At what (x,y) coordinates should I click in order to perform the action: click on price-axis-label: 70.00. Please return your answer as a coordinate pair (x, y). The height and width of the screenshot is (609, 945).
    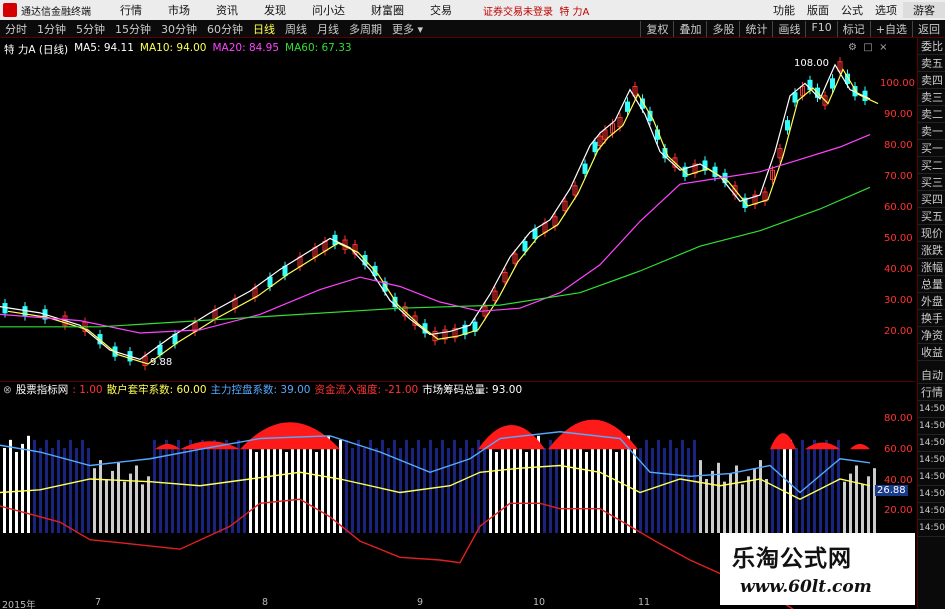
    Looking at the image, I should click on (898, 176).